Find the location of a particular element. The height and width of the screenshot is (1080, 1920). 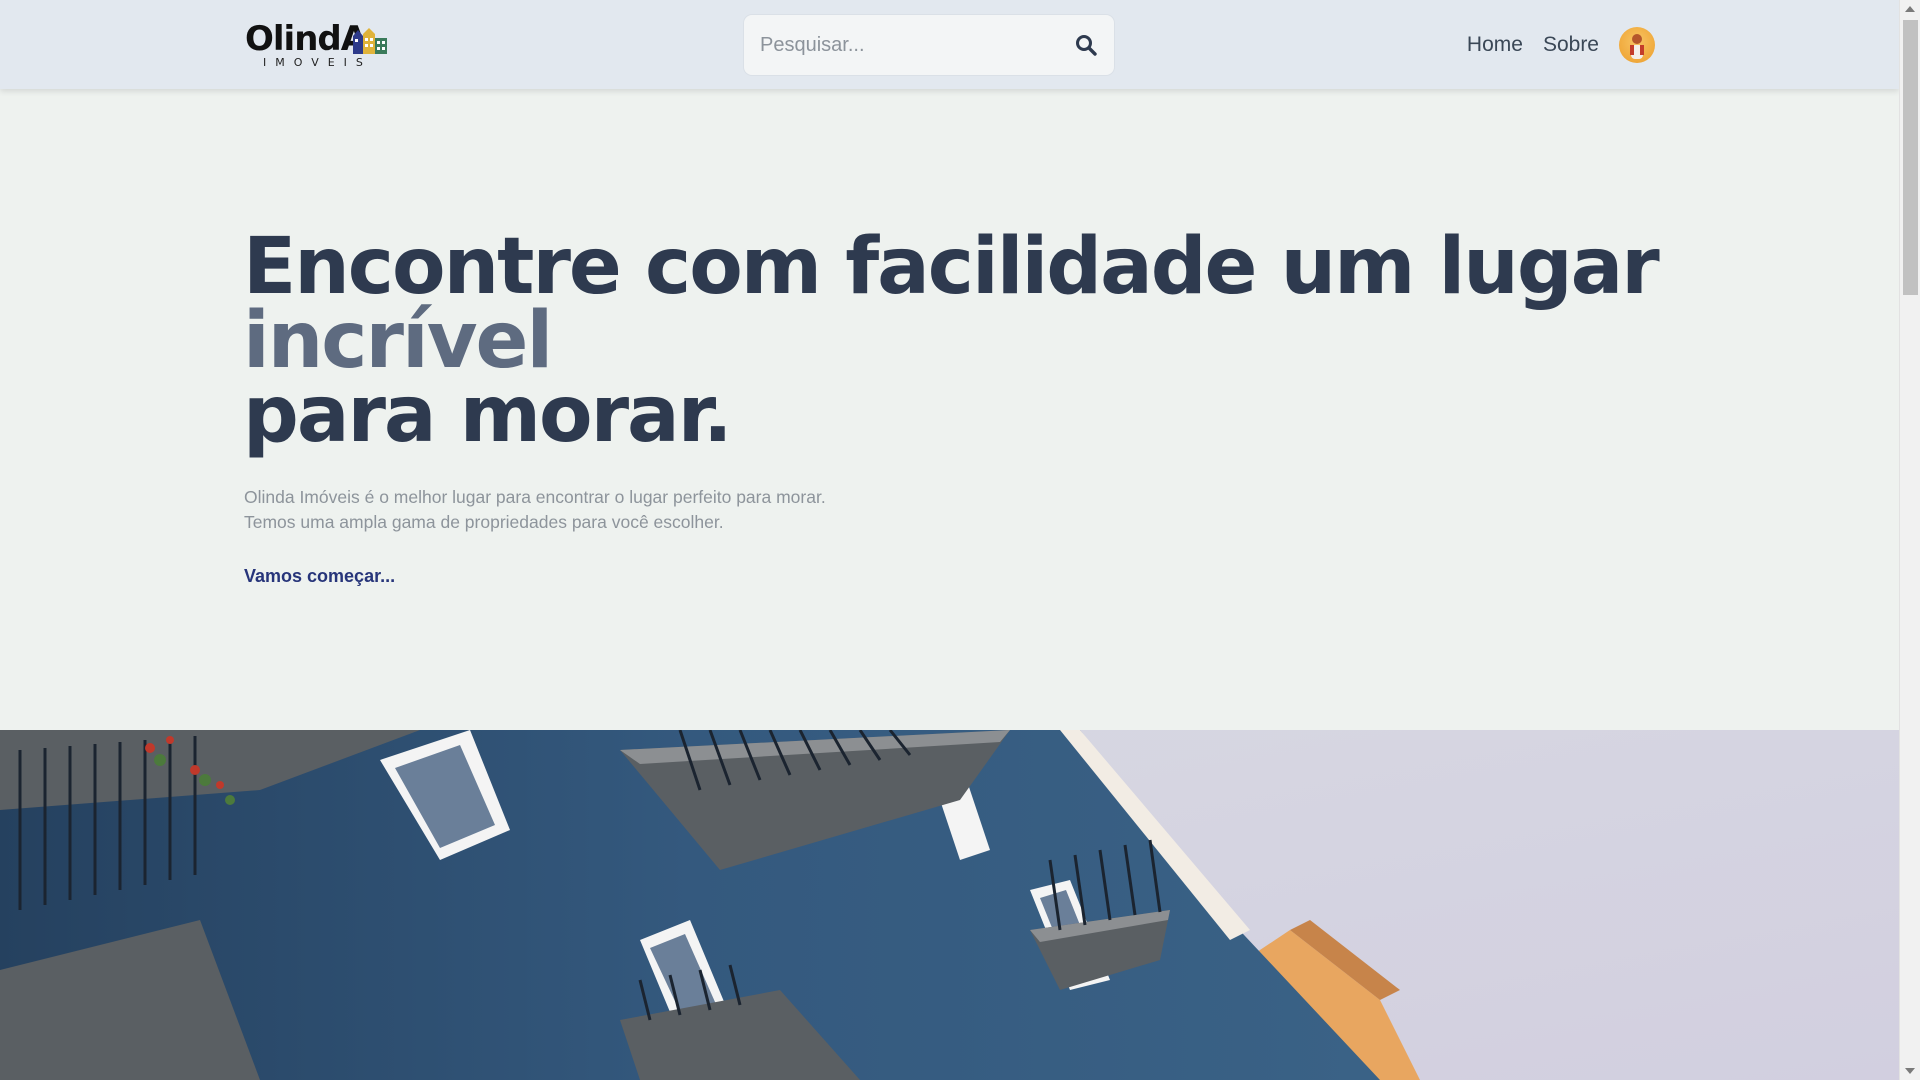

scroll-up-arrow-icon is located at coordinates (1910, 9).